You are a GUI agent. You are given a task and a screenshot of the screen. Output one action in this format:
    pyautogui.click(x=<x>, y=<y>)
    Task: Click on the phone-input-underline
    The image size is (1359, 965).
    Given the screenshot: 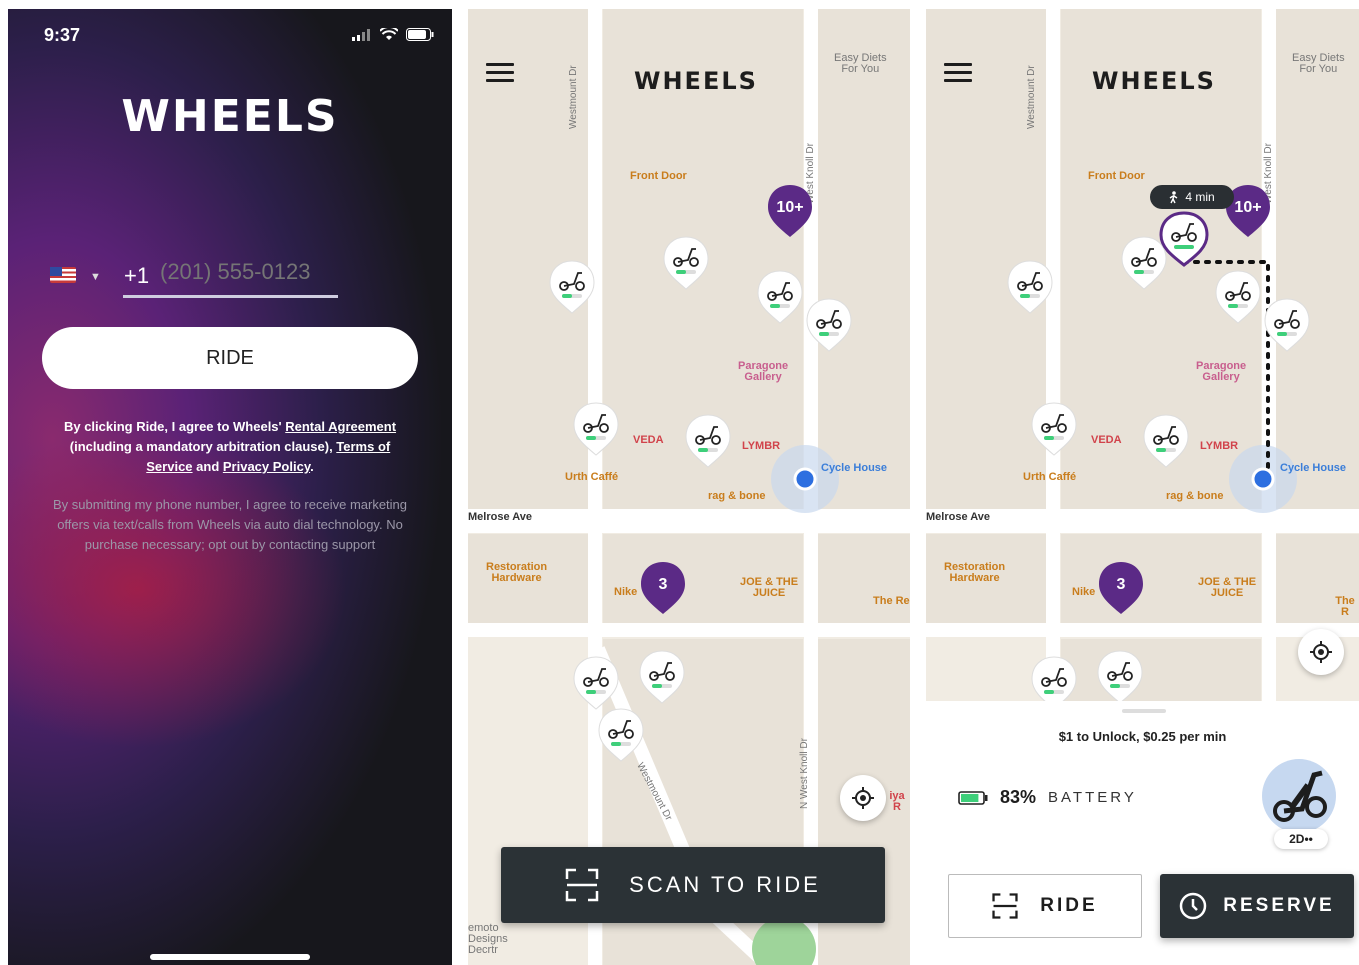 What is the action you would take?
    pyautogui.click(x=230, y=296)
    